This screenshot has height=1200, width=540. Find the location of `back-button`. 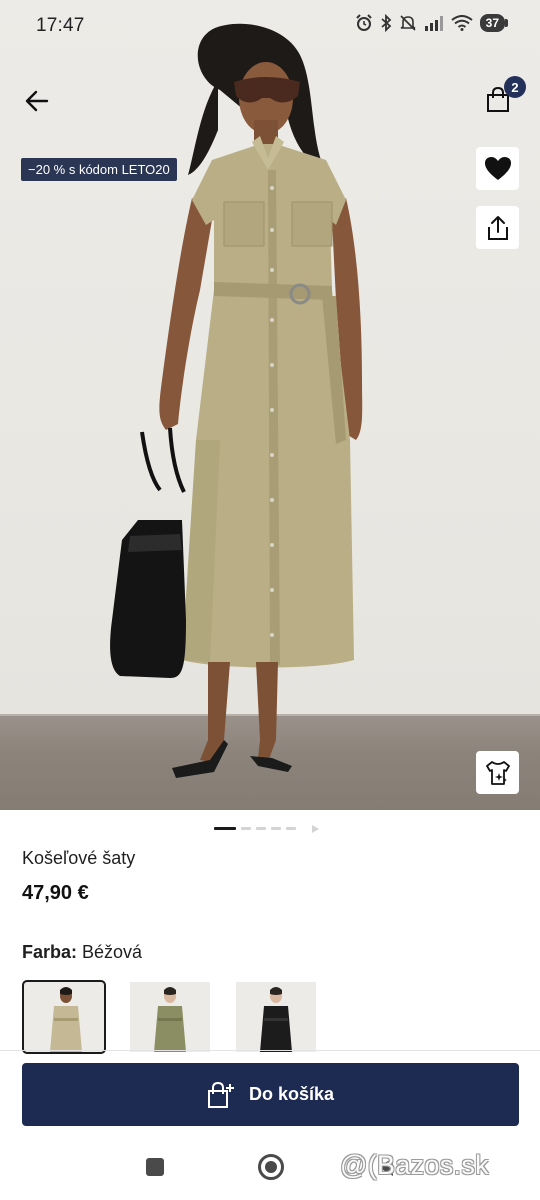

back-button is located at coordinates (37, 101).